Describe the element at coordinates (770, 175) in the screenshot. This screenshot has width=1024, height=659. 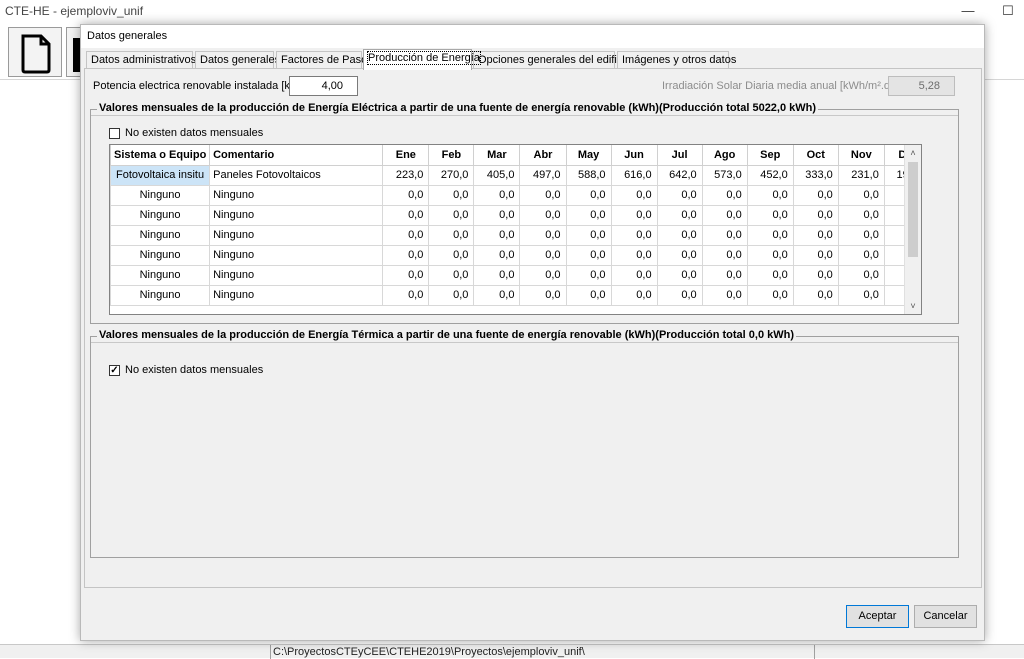
I see `cell-month-value: 452,0` at that location.